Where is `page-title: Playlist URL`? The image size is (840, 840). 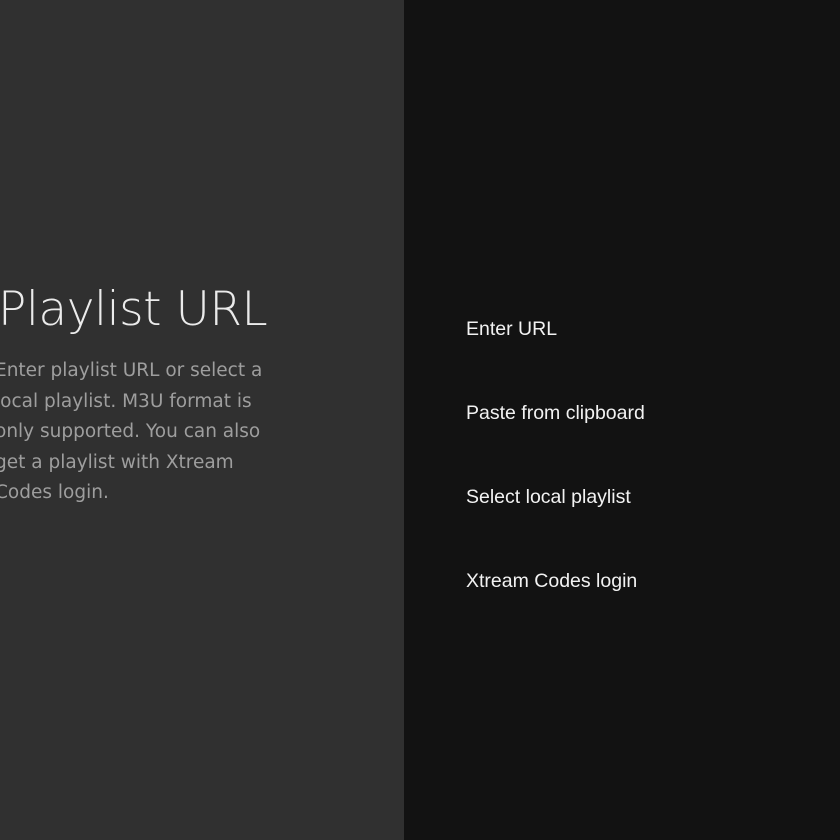
page-title: Playlist URL is located at coordinates (134, 309).